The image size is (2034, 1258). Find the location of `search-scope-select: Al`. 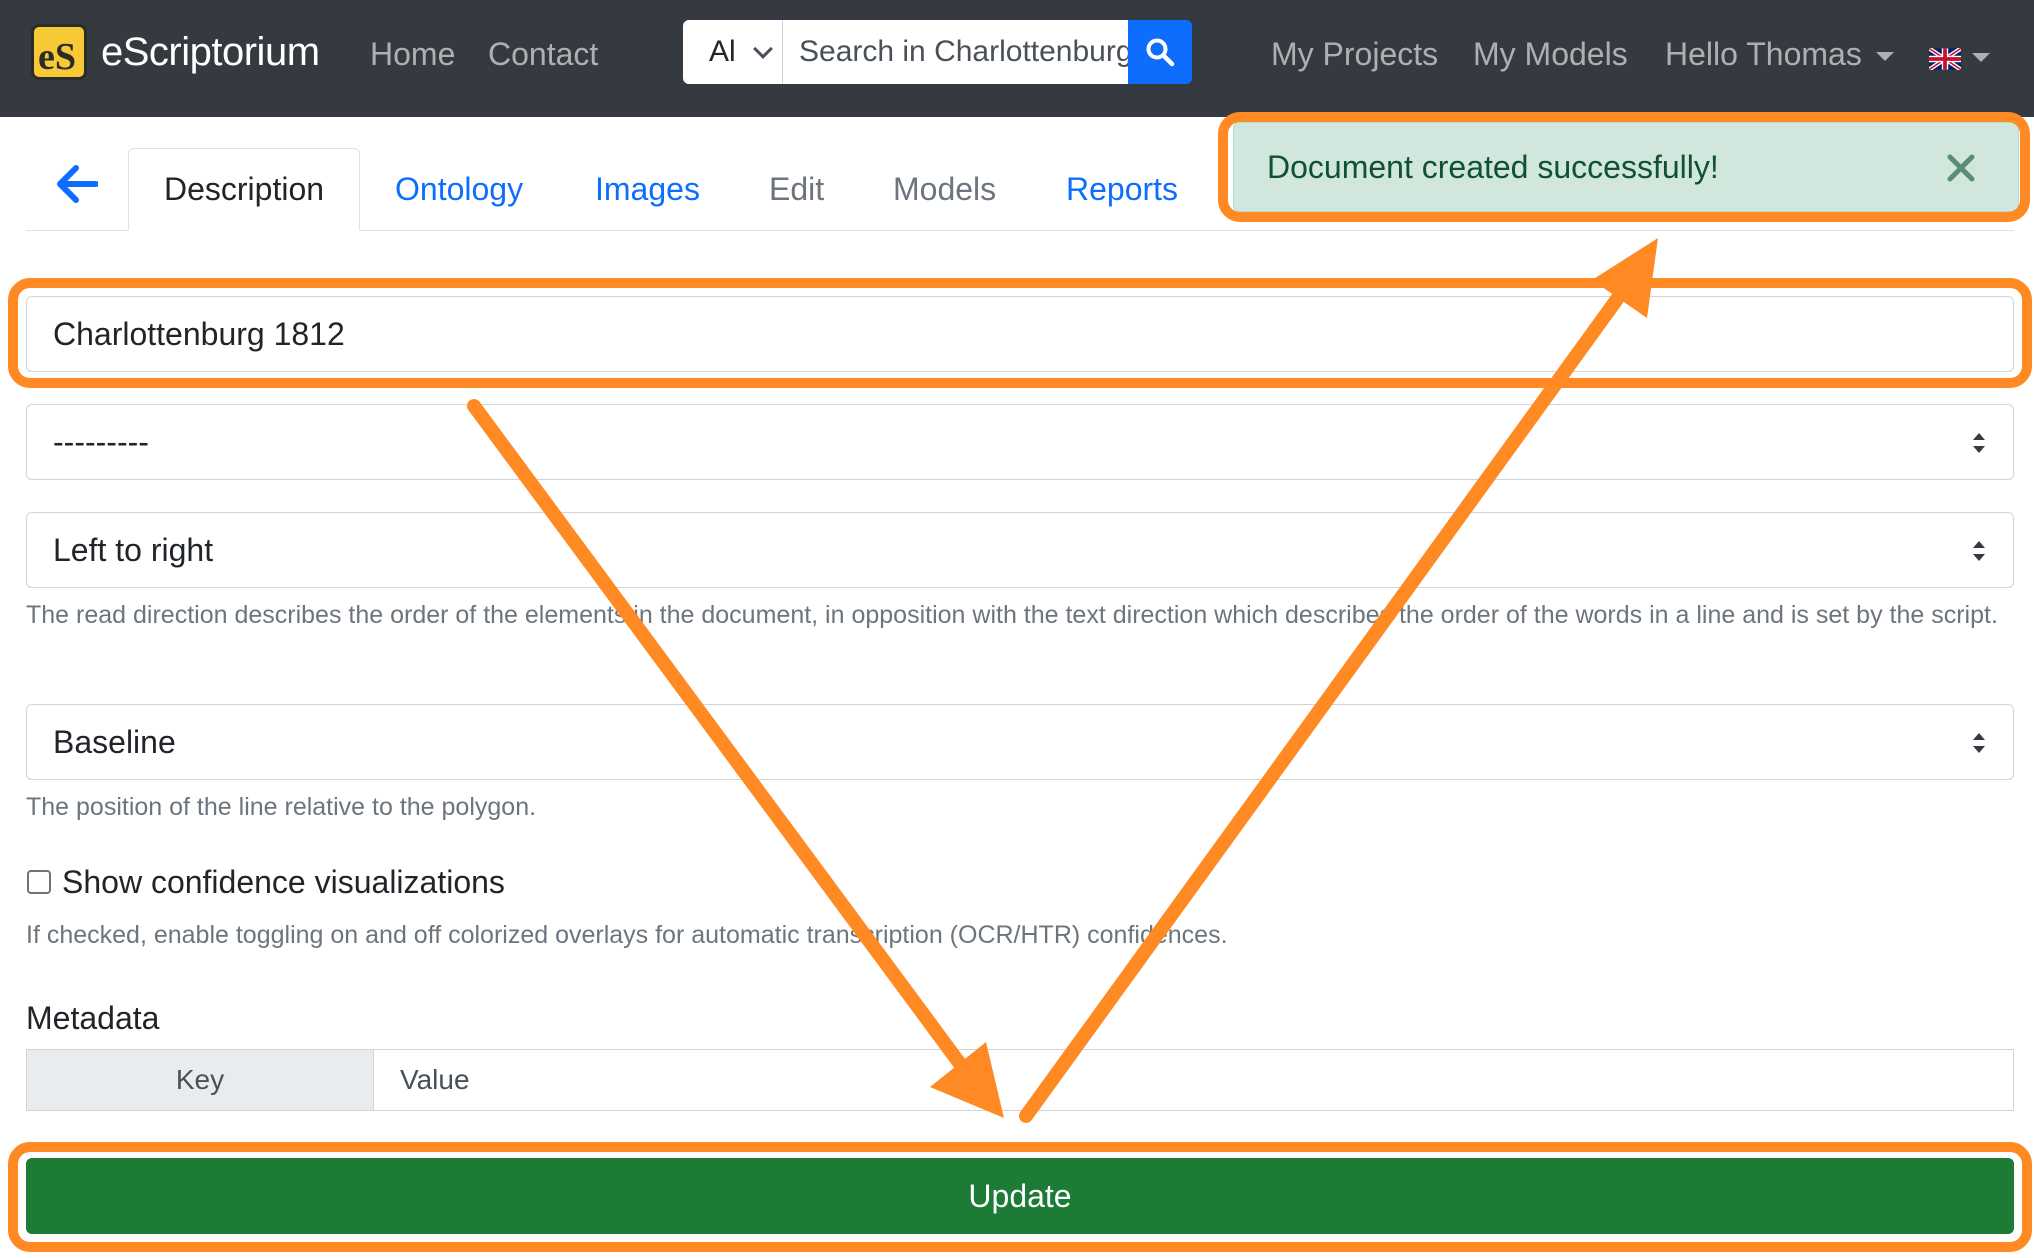

search-scope-select: Al is located at coordinates (733, 52).